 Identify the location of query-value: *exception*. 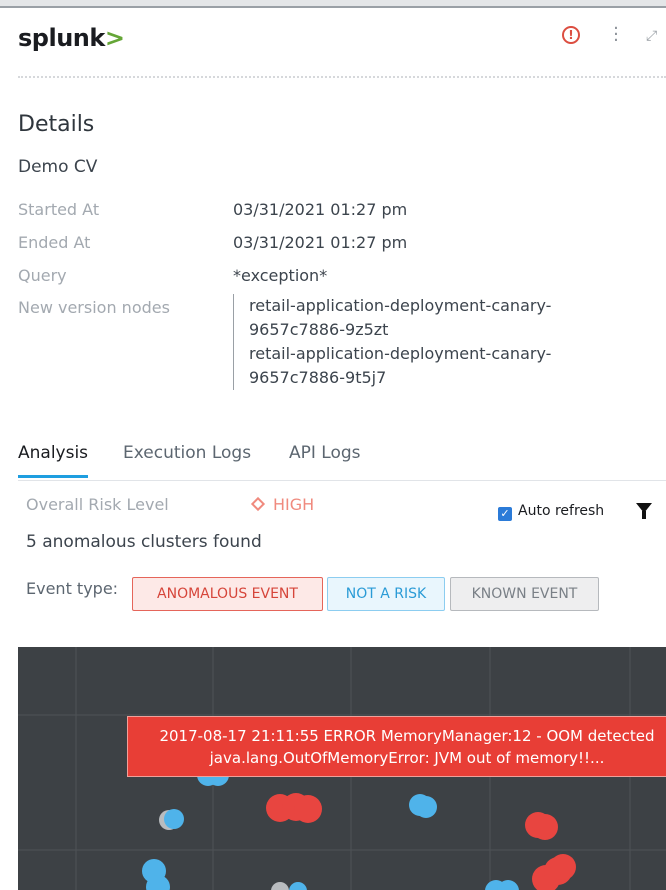
(280, 275).